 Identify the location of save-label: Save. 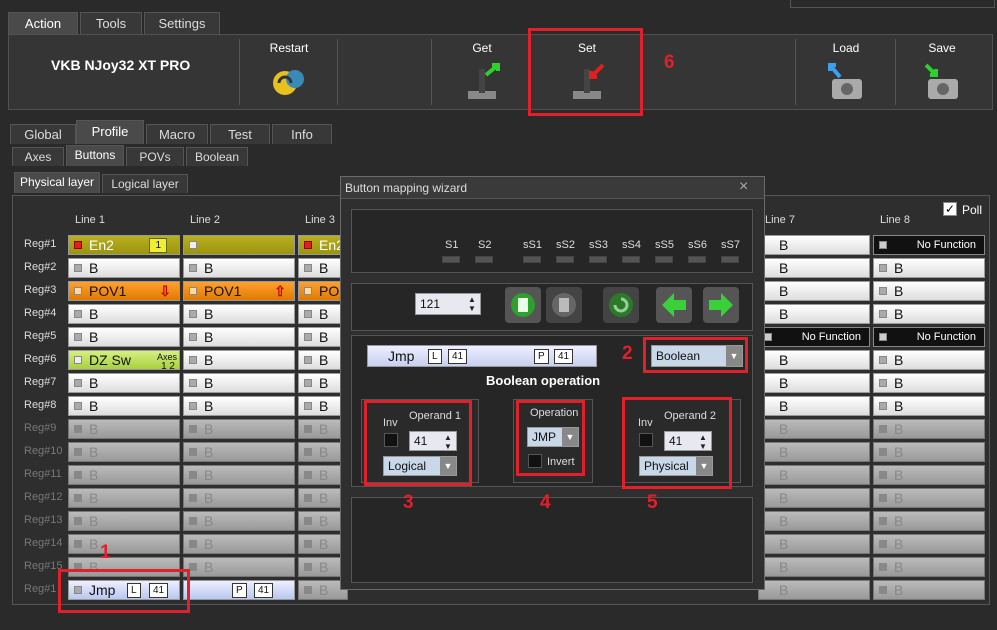
(942, 48).